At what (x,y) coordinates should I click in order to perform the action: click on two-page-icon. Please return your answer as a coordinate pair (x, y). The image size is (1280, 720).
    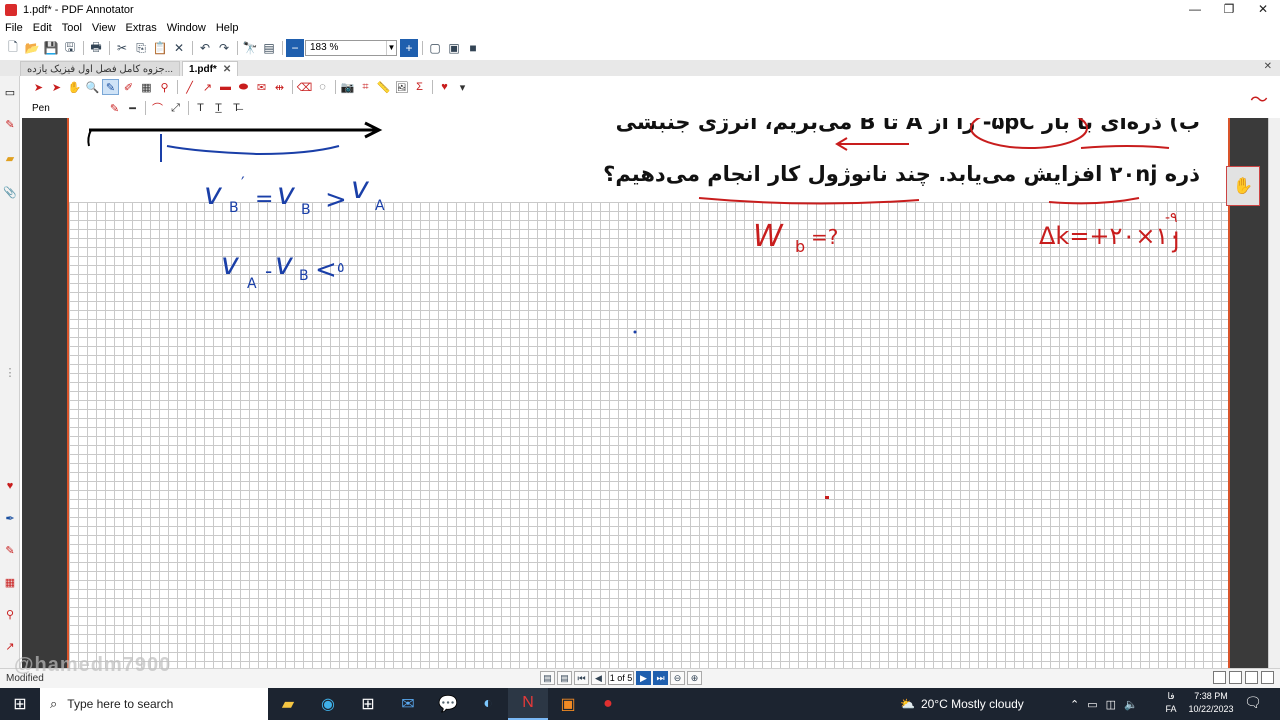
    Looking at the image, I should click on (1251, 677).